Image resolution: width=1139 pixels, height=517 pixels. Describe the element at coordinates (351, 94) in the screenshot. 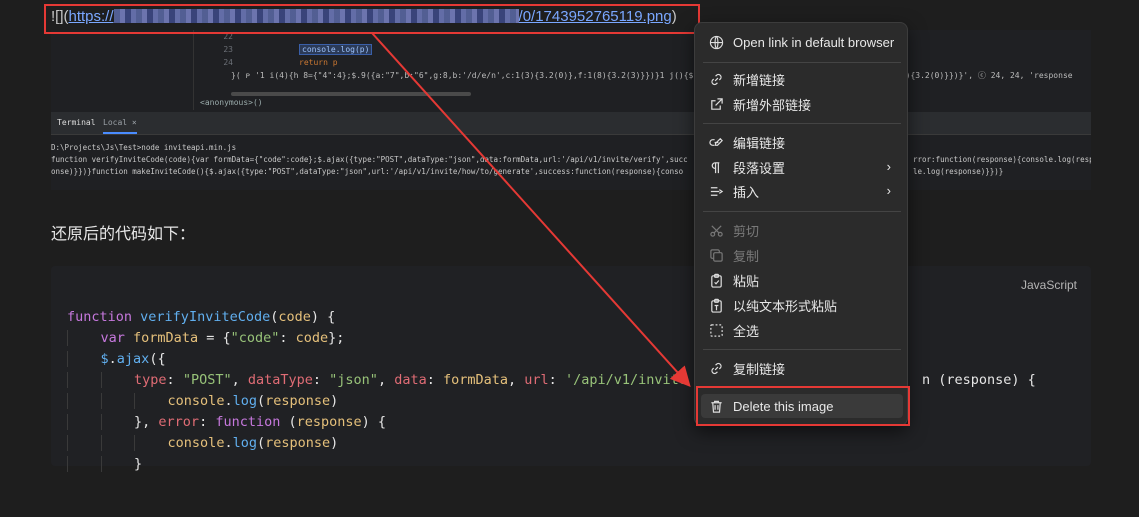

I see `editor-scrollbar` at that location.